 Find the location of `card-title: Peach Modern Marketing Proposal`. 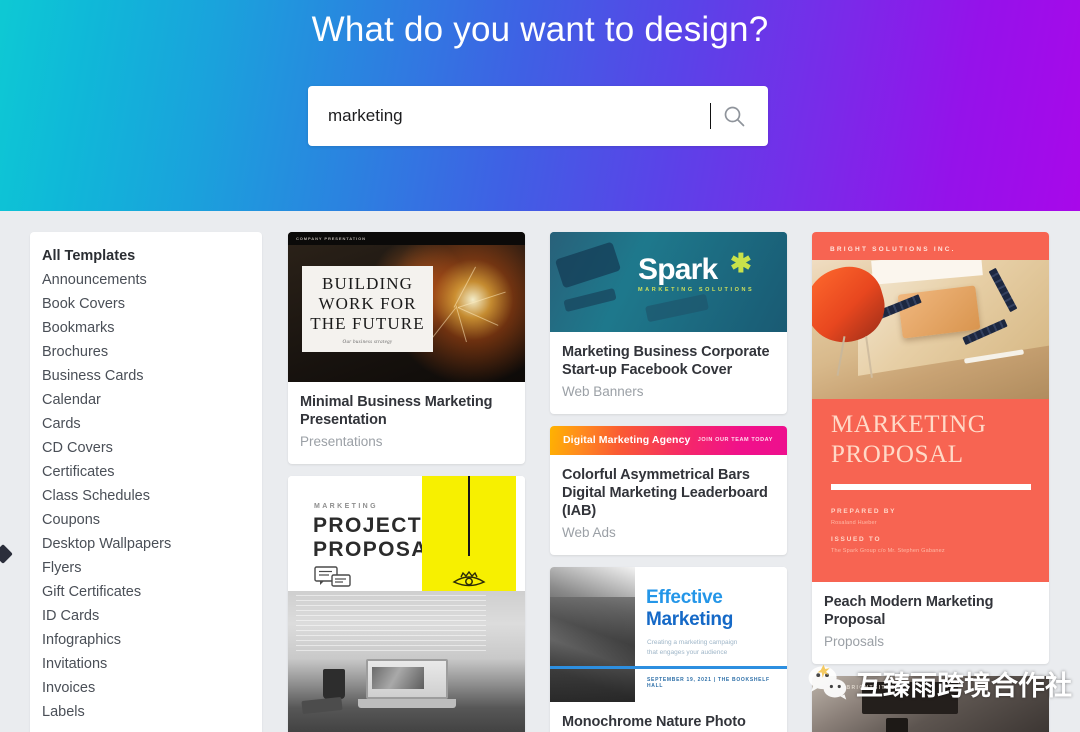

card-title: Peach Modern Marketing Proposal is located at coordinates (909, 611).